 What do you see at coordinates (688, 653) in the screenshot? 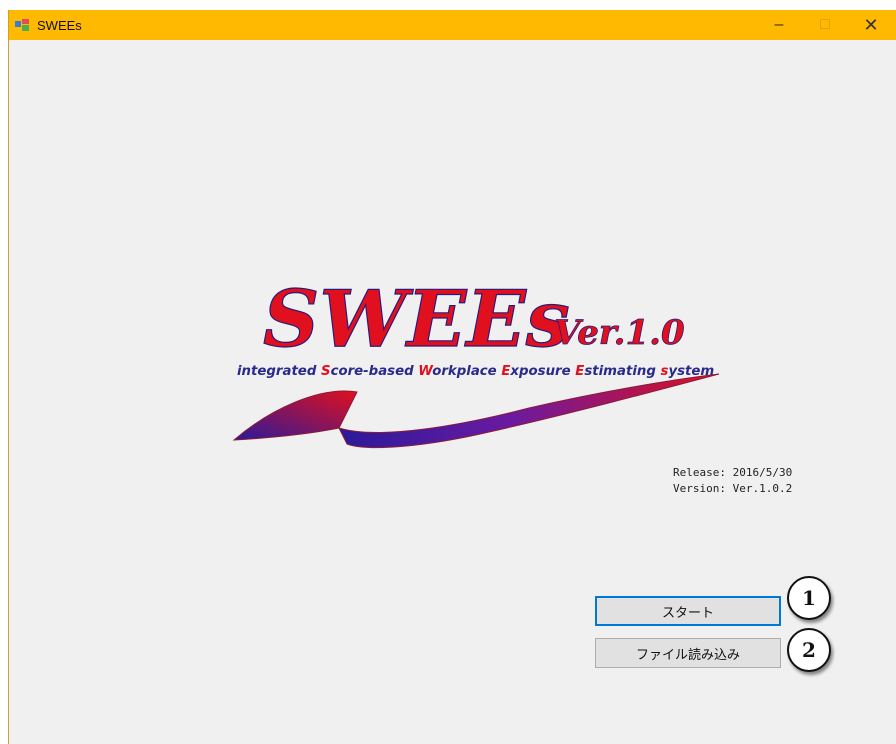
I see `load-file-button: ファイル読み込み` at bounding box center [688, 653].